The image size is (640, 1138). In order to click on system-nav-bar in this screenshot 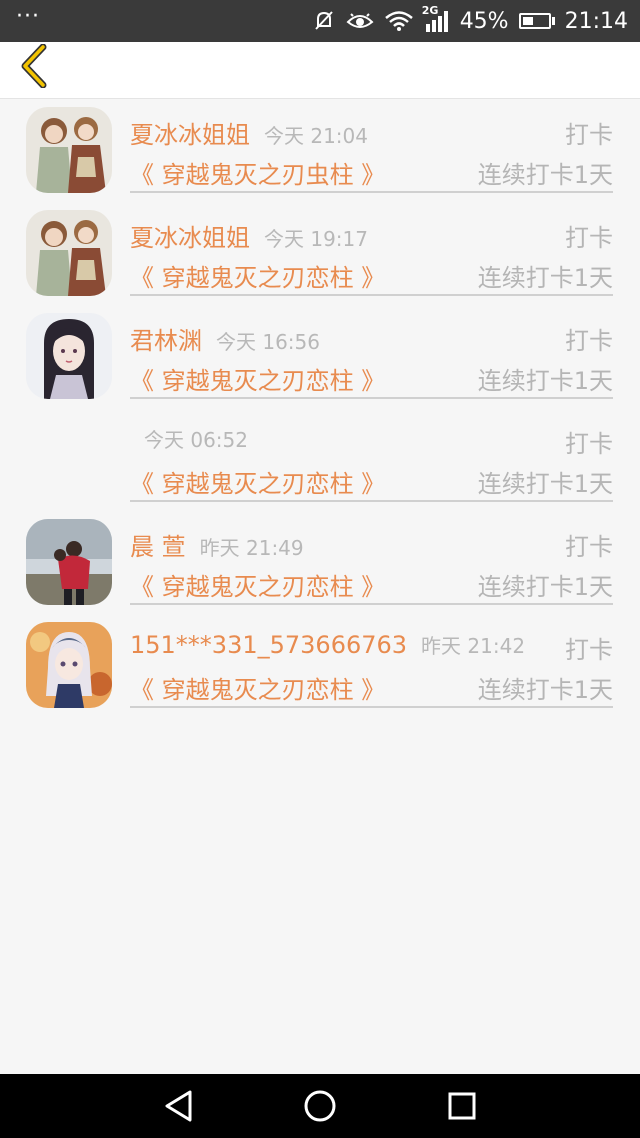, I will do `click(320, 1106)`.